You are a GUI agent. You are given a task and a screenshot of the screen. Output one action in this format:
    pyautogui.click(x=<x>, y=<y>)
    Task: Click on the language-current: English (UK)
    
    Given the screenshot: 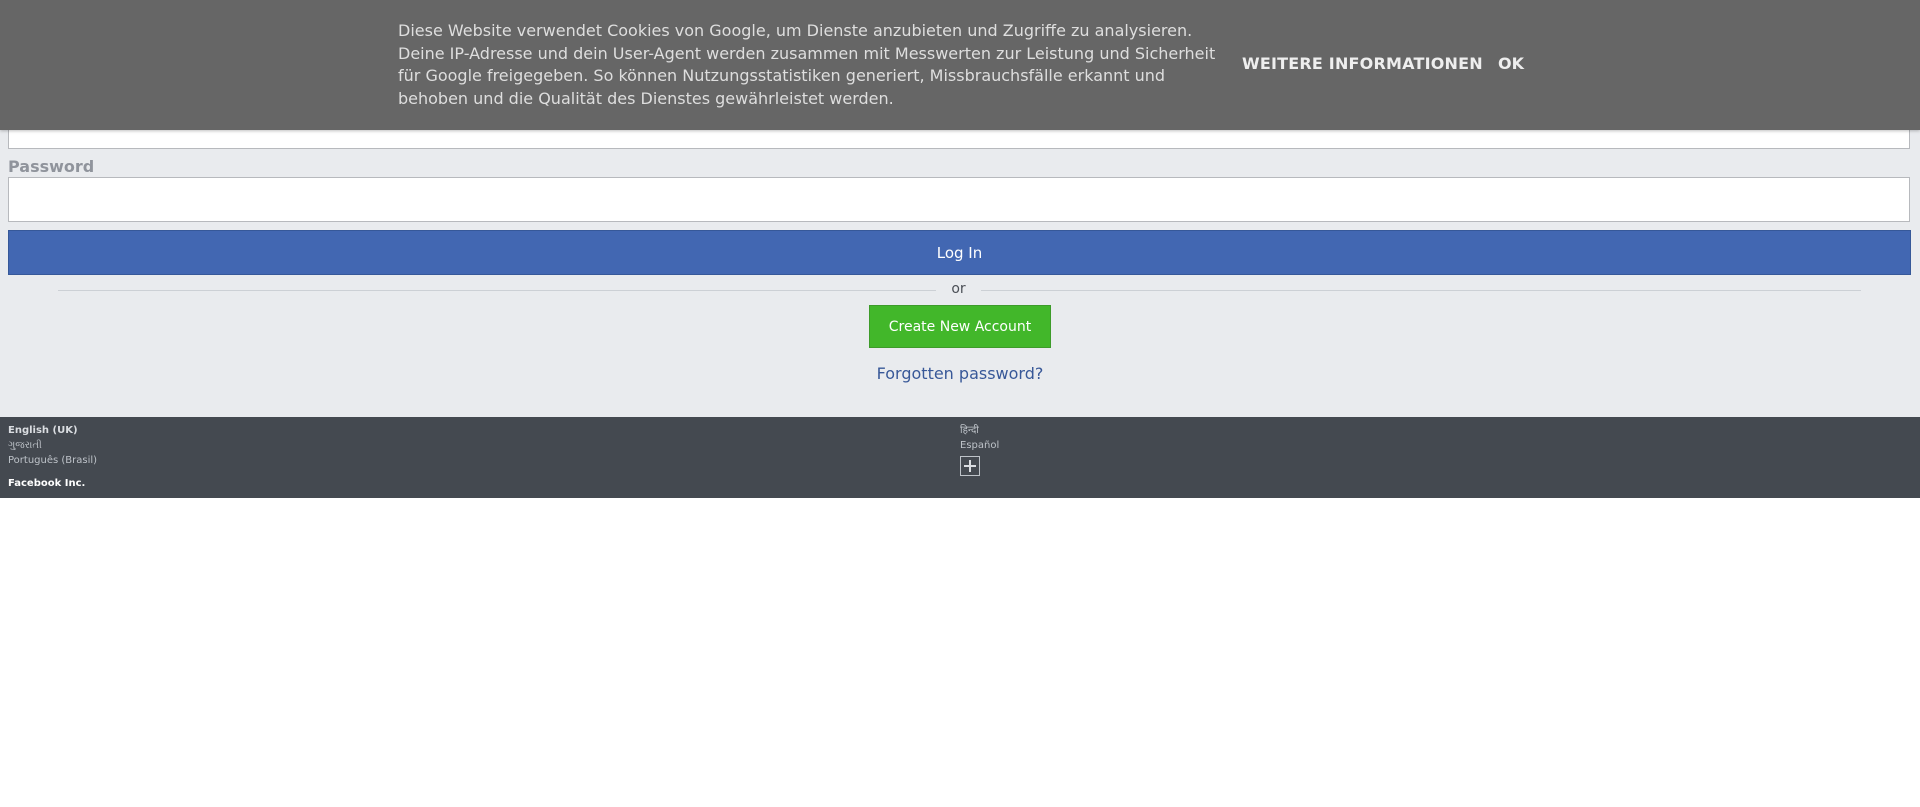 What is the action you would take?
    pyautogui.click(x=43, y=430)
    